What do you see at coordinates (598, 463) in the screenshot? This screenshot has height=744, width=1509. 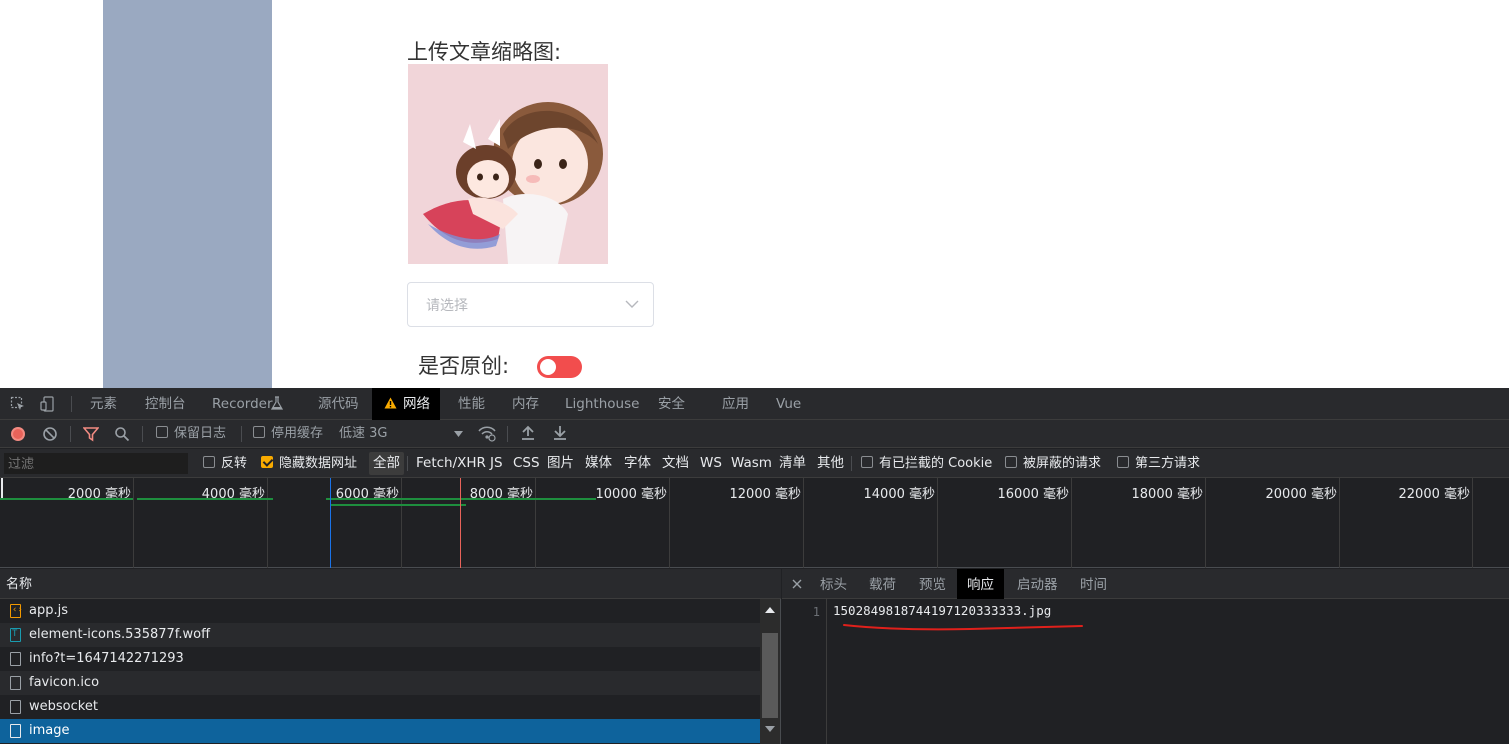 I see `filter-type-media: 媒体` at bounding box center [598, 463].